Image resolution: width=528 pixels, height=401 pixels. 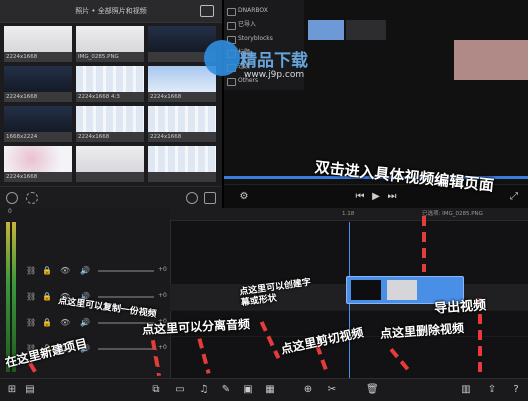 What do you see at coordinates (514, 197) in the screenshot?
I see `fullscreen-icon: ⤢` at bounding box center [514, 197].